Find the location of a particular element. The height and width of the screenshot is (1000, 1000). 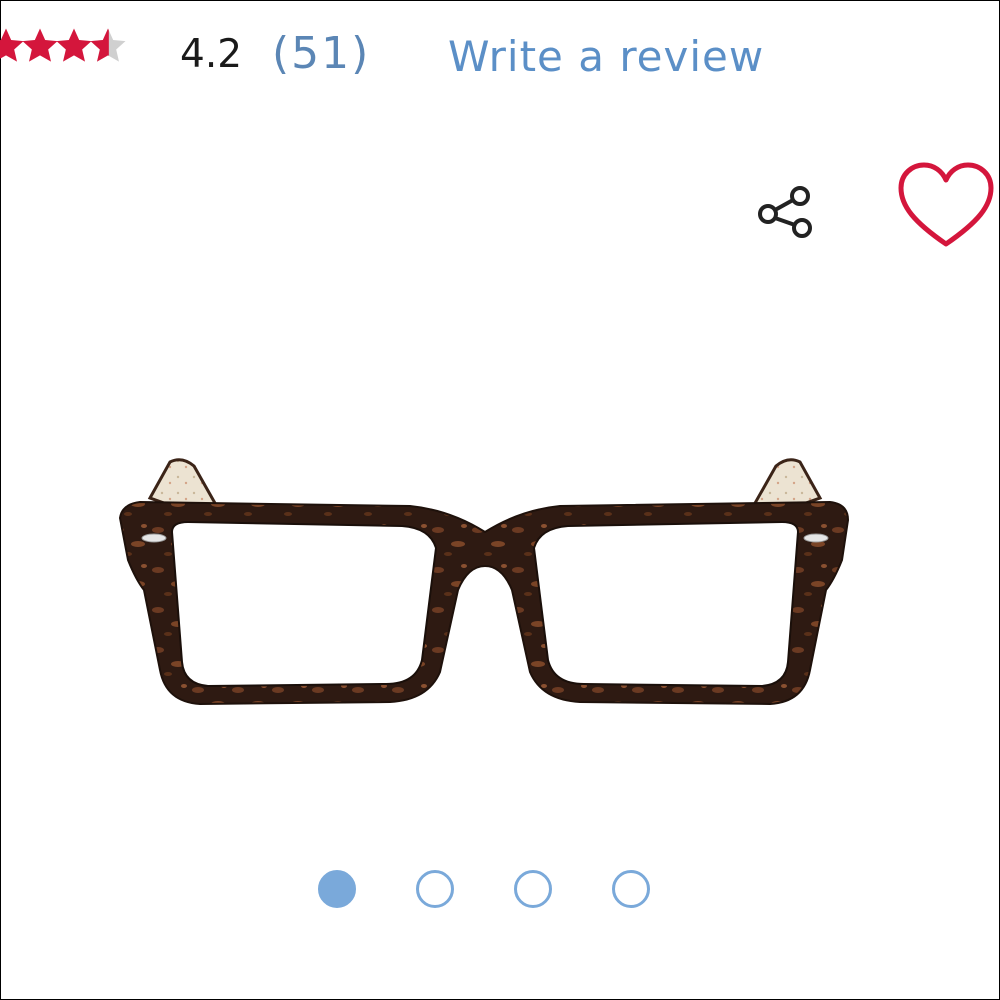

write-review-link: Write a review is located at coordinates (606, 56).